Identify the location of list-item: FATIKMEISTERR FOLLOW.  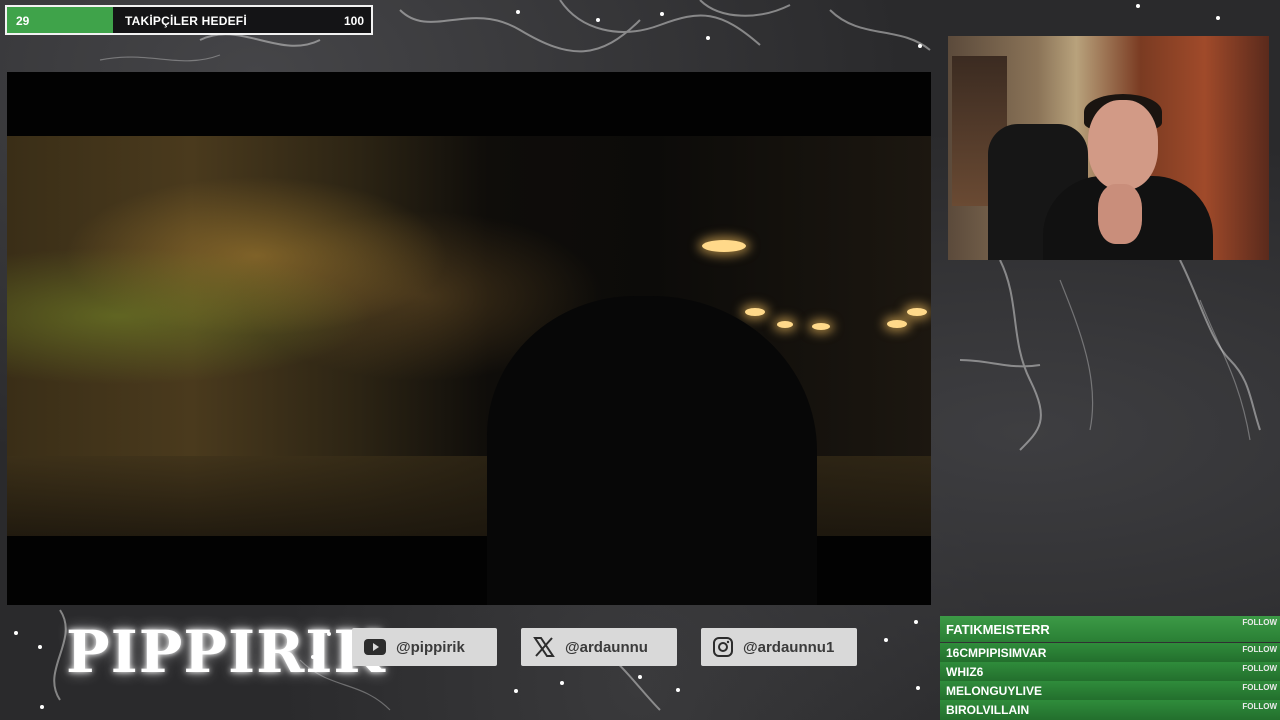
(1110, 629).